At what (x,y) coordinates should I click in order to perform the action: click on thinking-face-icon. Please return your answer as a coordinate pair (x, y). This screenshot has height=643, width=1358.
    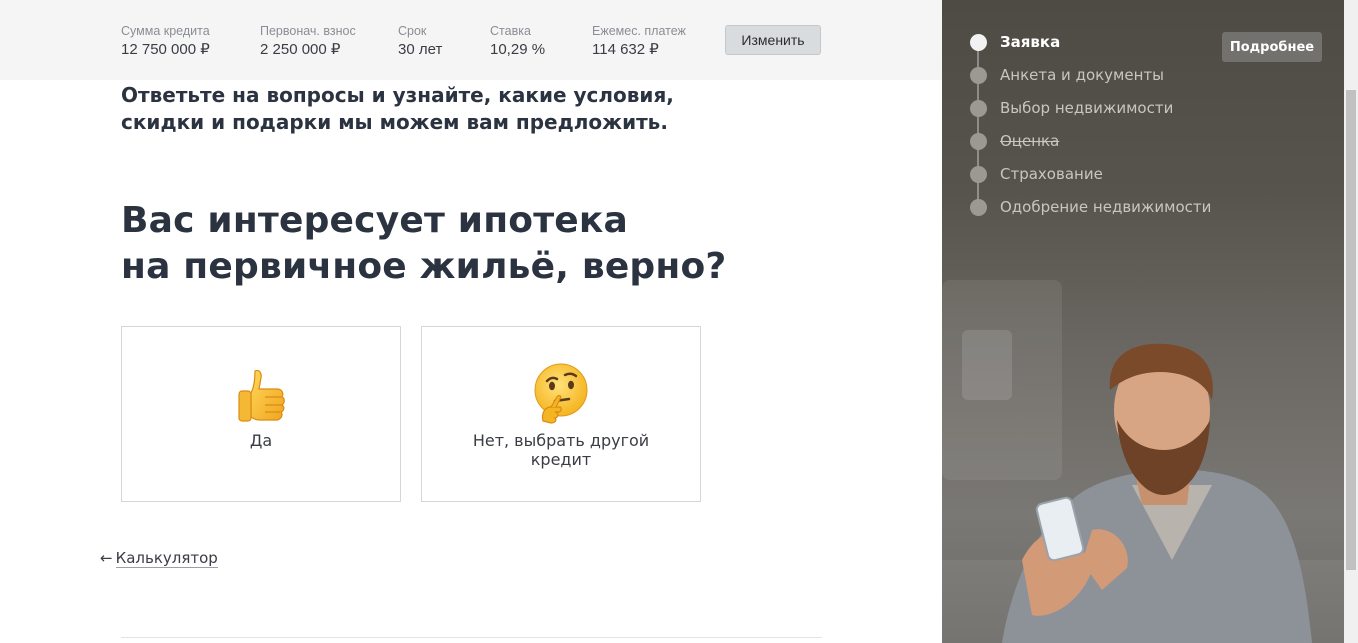
    Looking at the image, I should click on (561, 393).